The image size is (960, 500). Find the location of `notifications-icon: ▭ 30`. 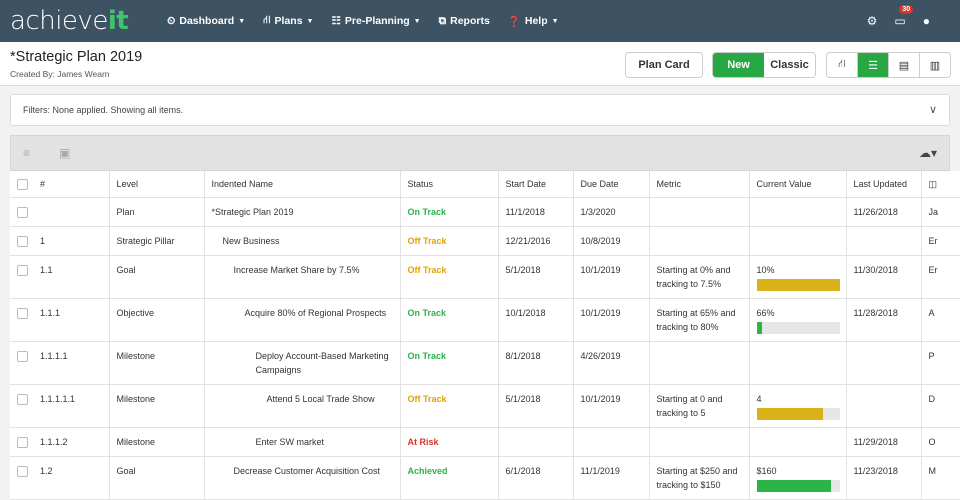

notifications-icon: ▭ 30 is located at coordinates (904, 16).